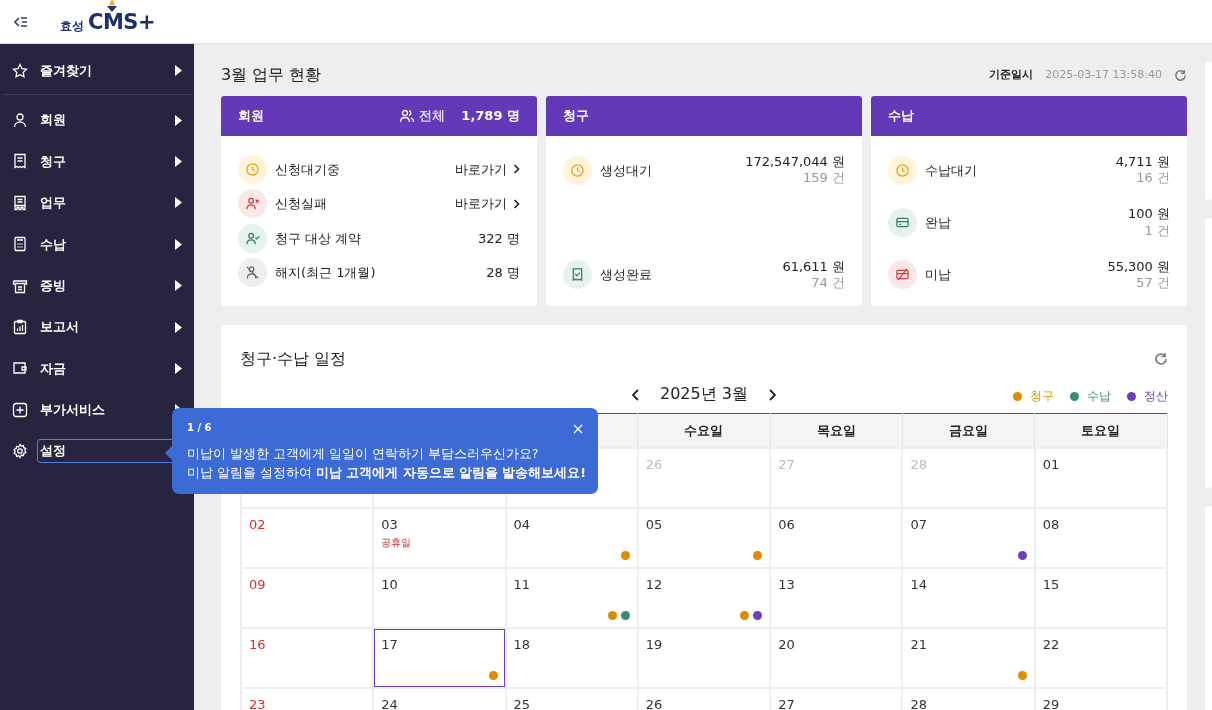 This screenshot has width=1212, height=710. What do you see at coordinates (968, 699) in the screenshot?
I see `day-cell: 28` at bounding box center [968, 699].